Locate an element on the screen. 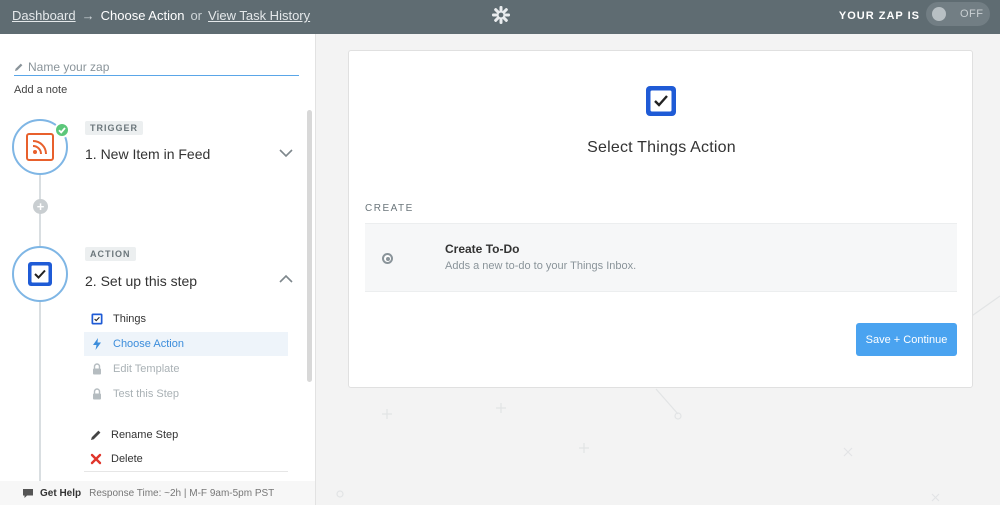 This screenshot has height=505, width=1000. things-app-icon is located at coordinates (661, 101).